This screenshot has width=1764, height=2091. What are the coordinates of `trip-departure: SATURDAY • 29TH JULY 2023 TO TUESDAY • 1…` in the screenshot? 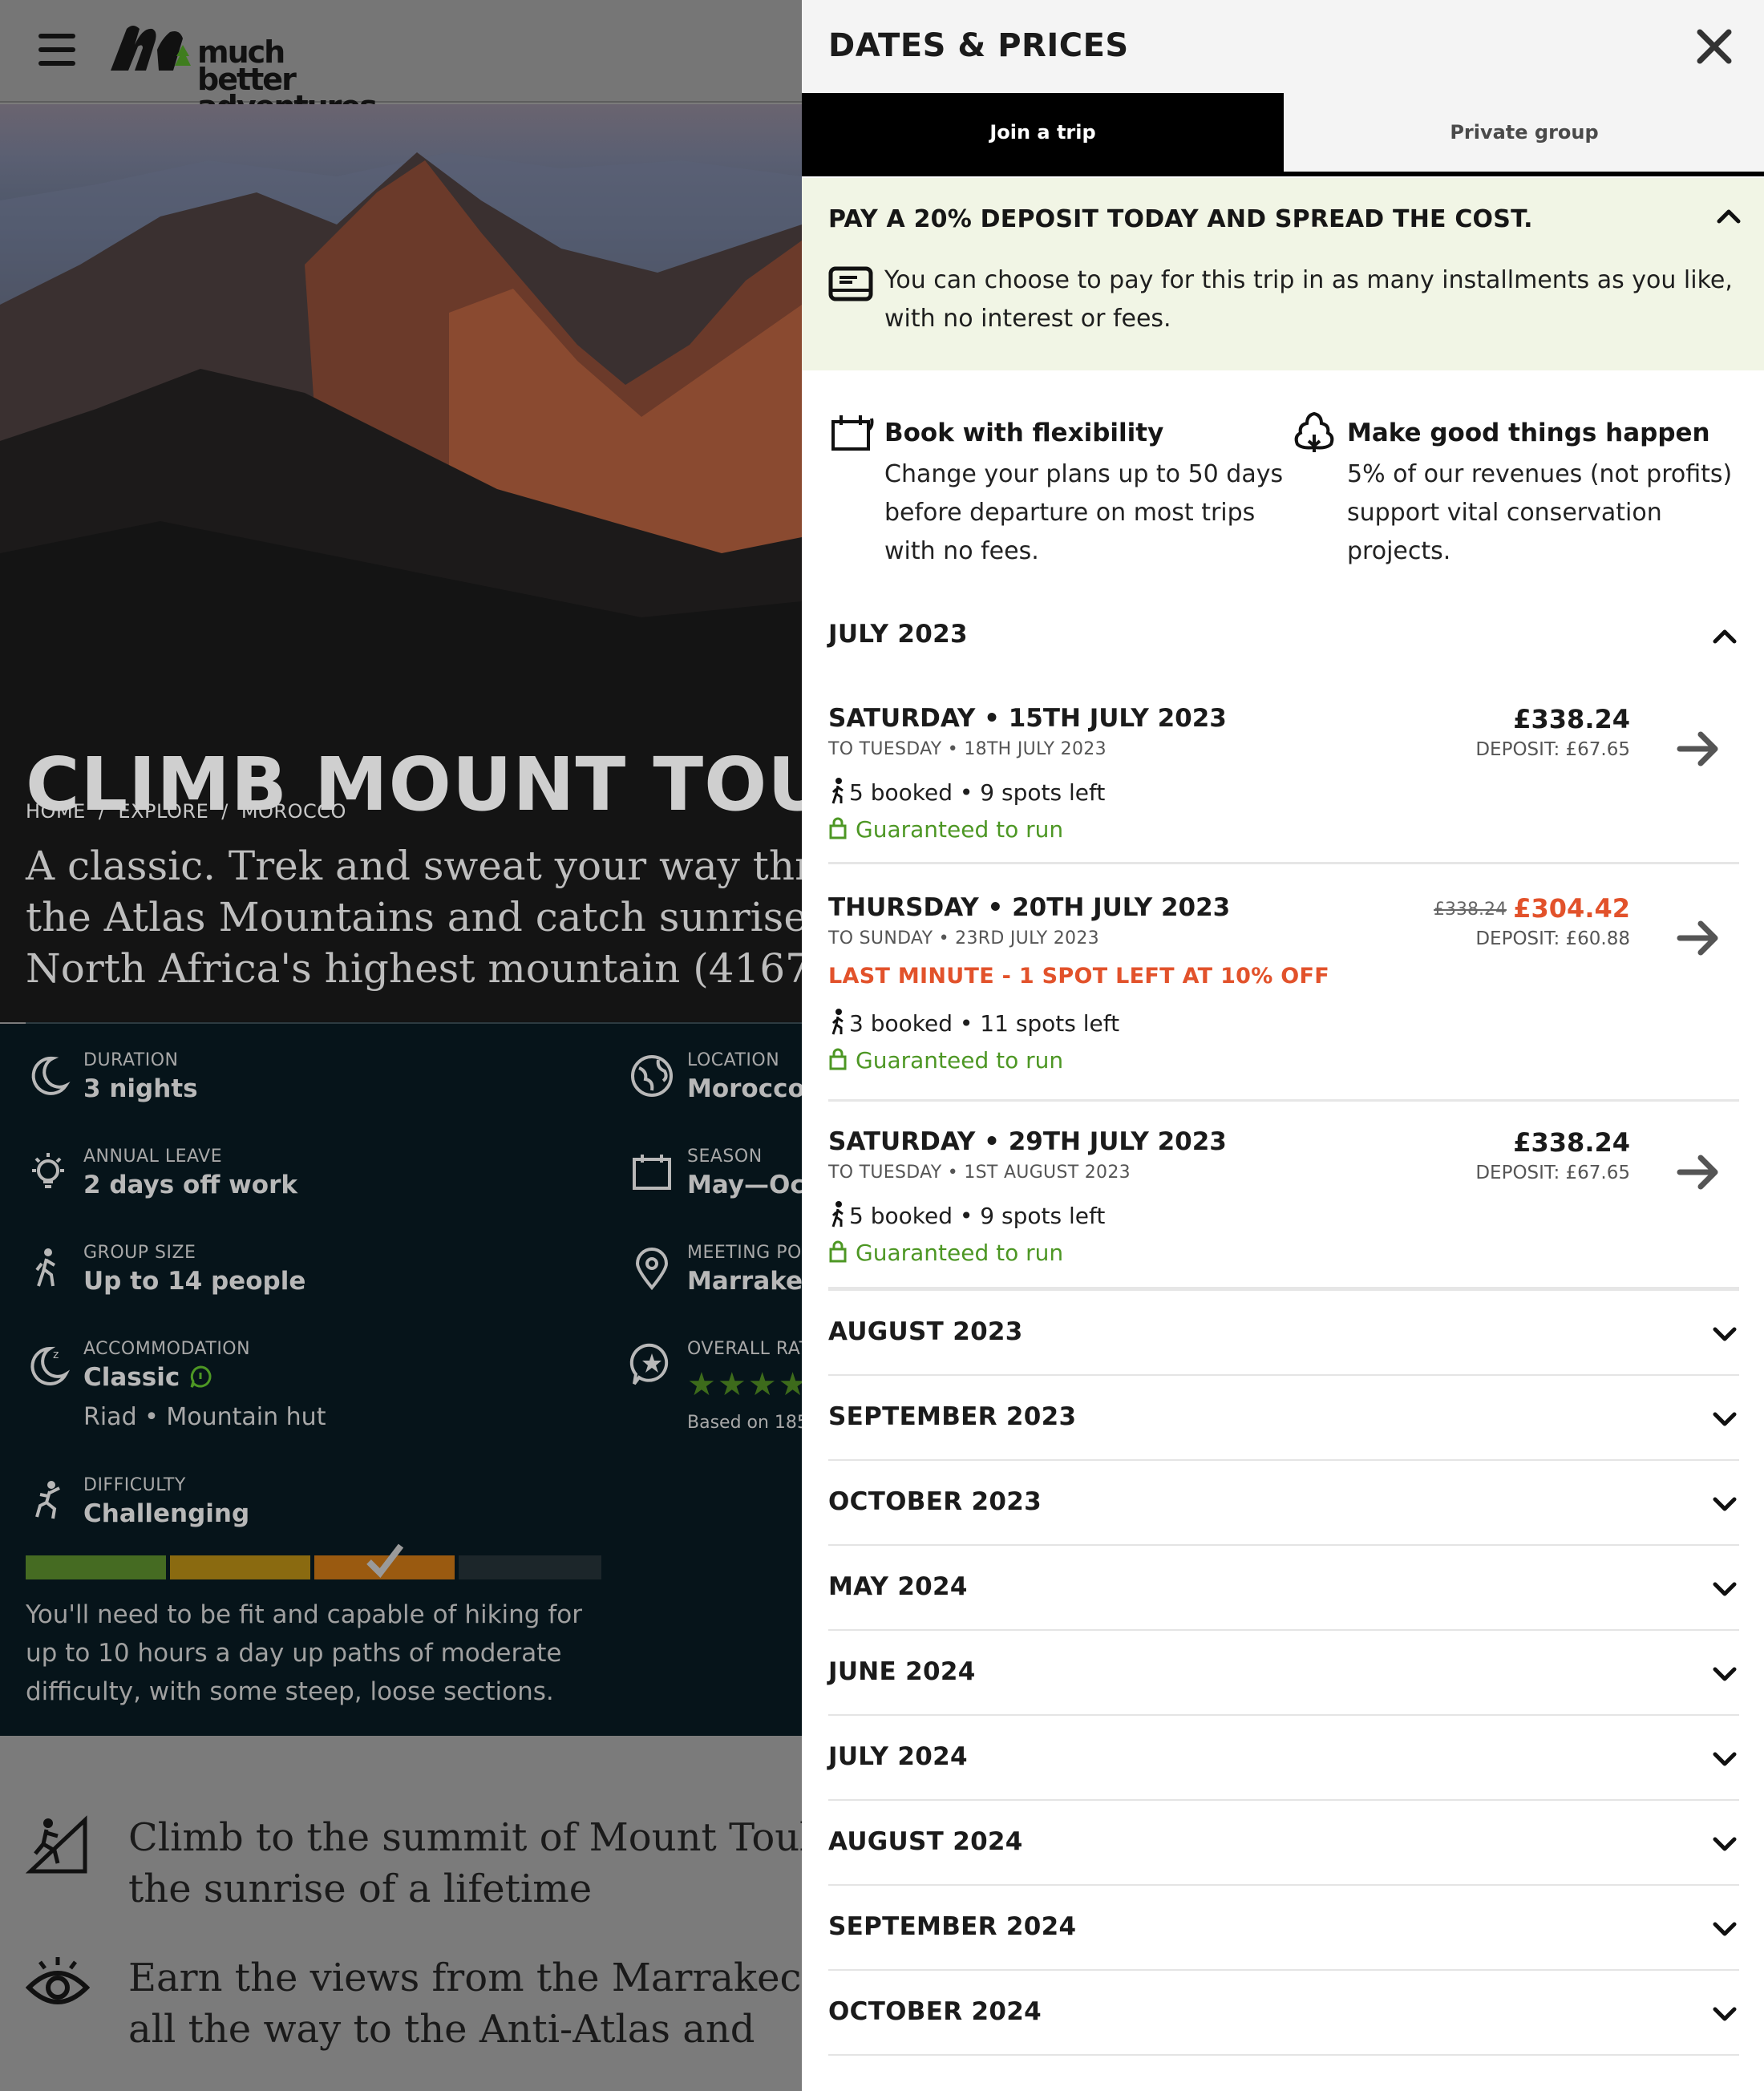 It's located at (1283, 1209).